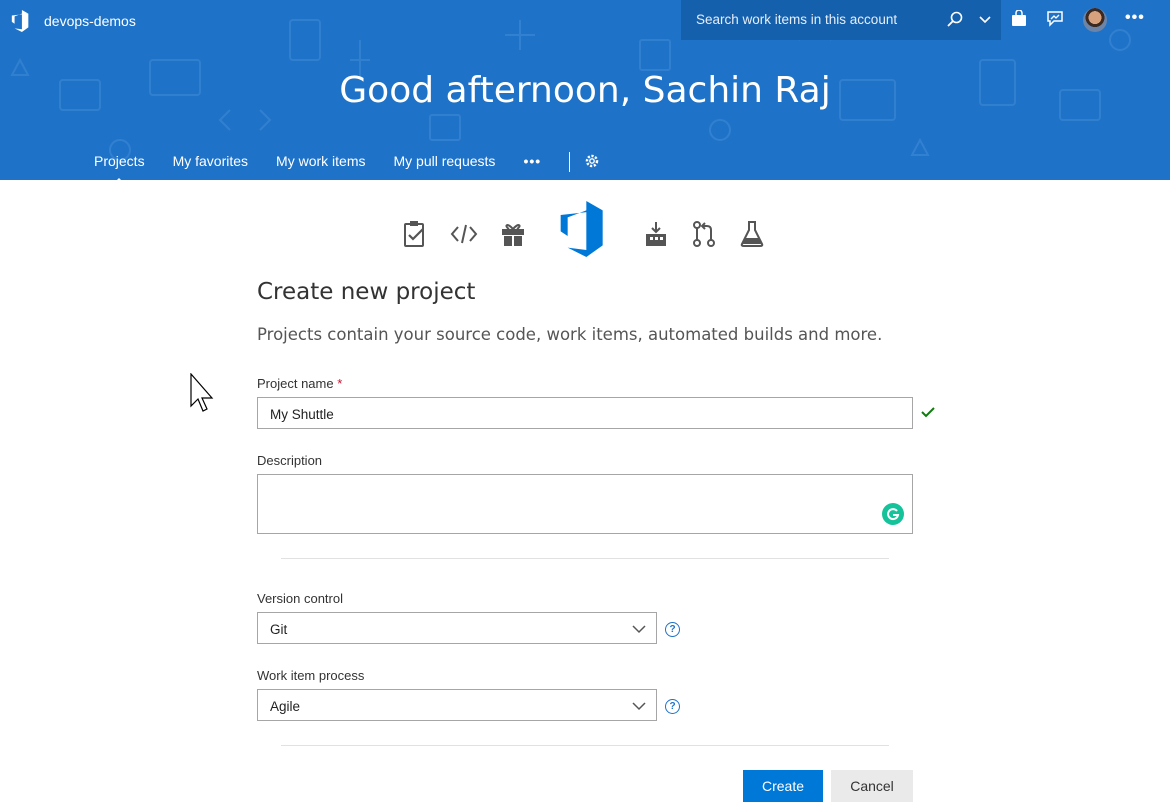 The width and height of the screenshot is (1170, 812). I want to click on search-icon, so click(955, 21).